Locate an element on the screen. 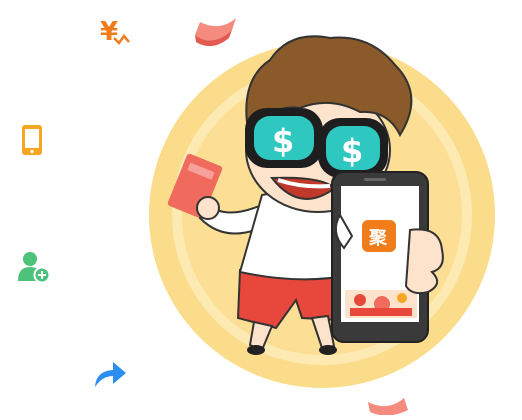 The image size is (522, 420). add-user-icon is located at coordinates (34, 268).